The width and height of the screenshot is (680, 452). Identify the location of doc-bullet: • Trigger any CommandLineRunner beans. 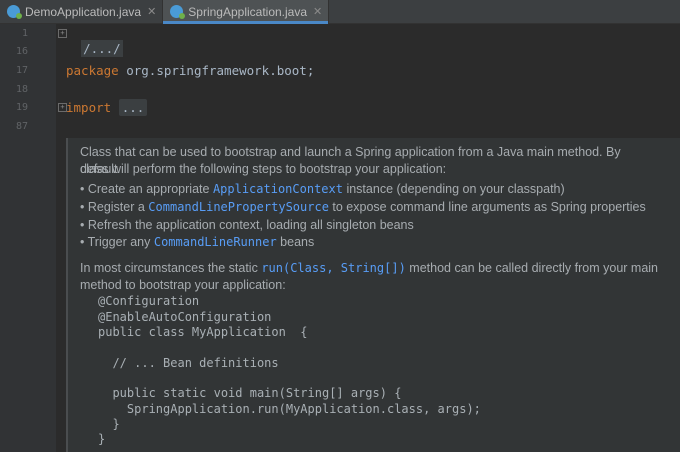
(197, 242).